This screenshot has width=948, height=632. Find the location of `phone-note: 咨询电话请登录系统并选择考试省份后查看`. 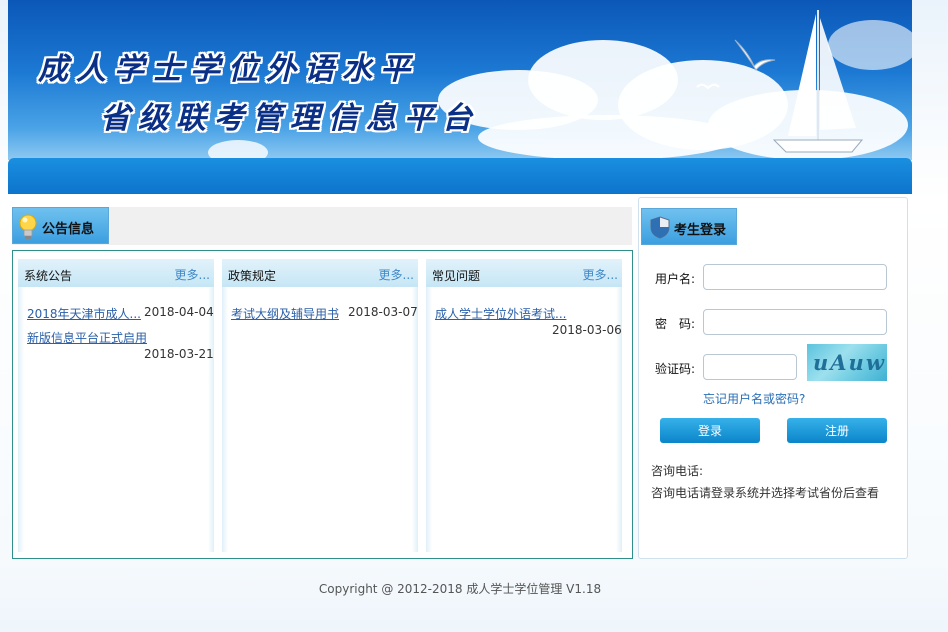

phone-note: 咨询电话请登录系统并选择考试省份后查看 is located at coordinates (765, 493).